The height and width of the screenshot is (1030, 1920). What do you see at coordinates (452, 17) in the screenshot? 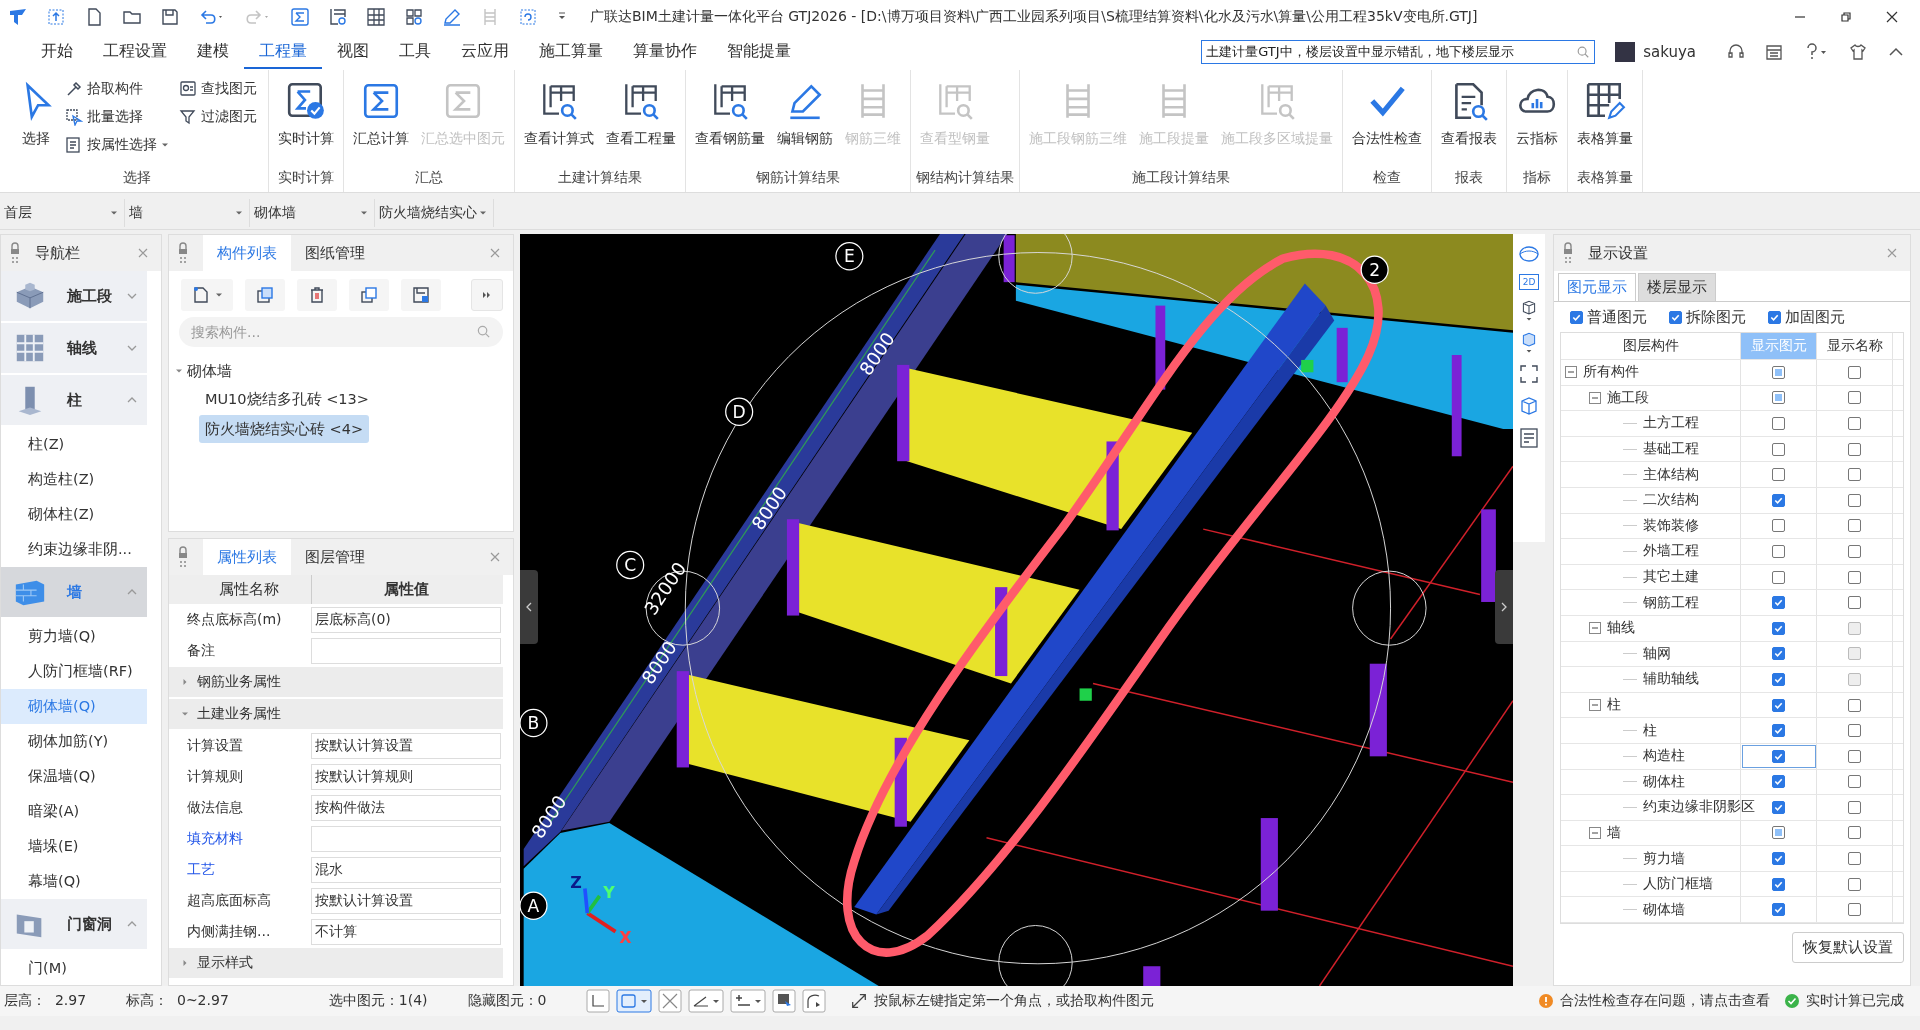
I see `pencil-icon` at bounding box center [452, 17].